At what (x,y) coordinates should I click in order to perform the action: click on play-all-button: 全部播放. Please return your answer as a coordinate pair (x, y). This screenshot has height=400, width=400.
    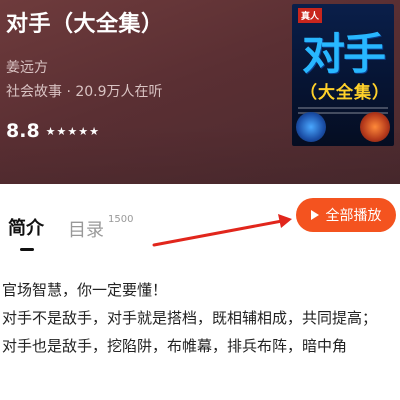
    Looking at the image, I should click on (346, 215).